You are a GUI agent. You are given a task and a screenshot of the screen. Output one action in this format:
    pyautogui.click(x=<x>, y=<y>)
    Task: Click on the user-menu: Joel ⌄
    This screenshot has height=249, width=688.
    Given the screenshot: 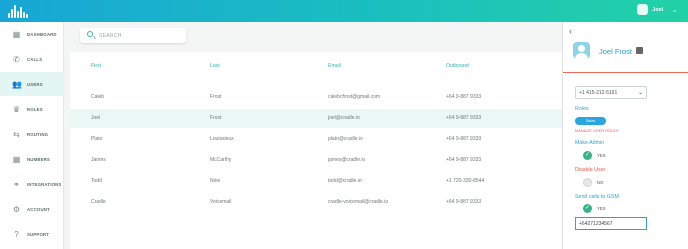 What is the action you would take?
    pyautogui.click(x=657, y=9)
    